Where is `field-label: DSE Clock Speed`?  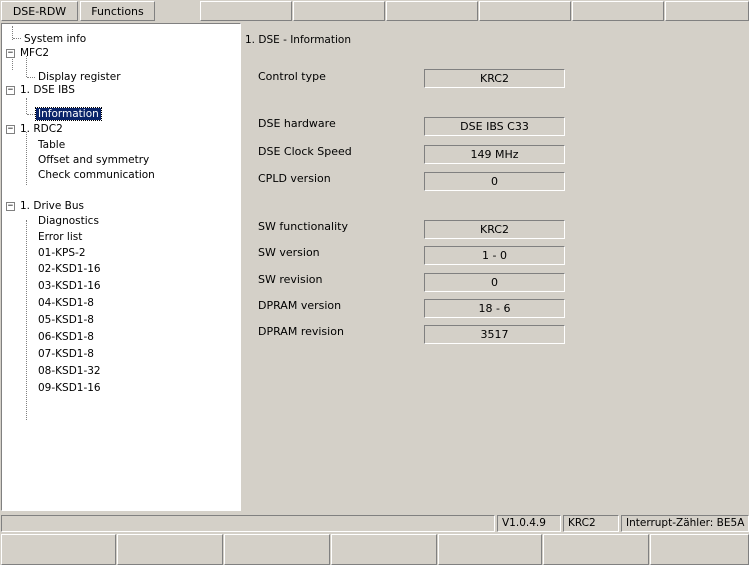 field-label: DSE Clock Speed is located at coordinates (305, 151).